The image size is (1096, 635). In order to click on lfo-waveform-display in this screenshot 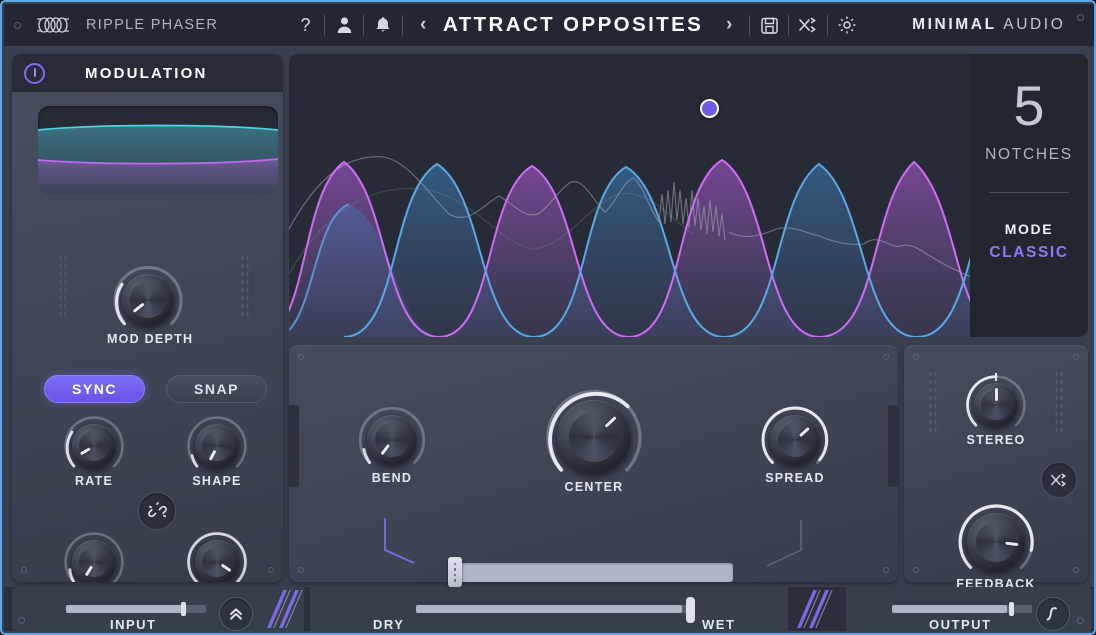, I will do `click(158, 150)`.